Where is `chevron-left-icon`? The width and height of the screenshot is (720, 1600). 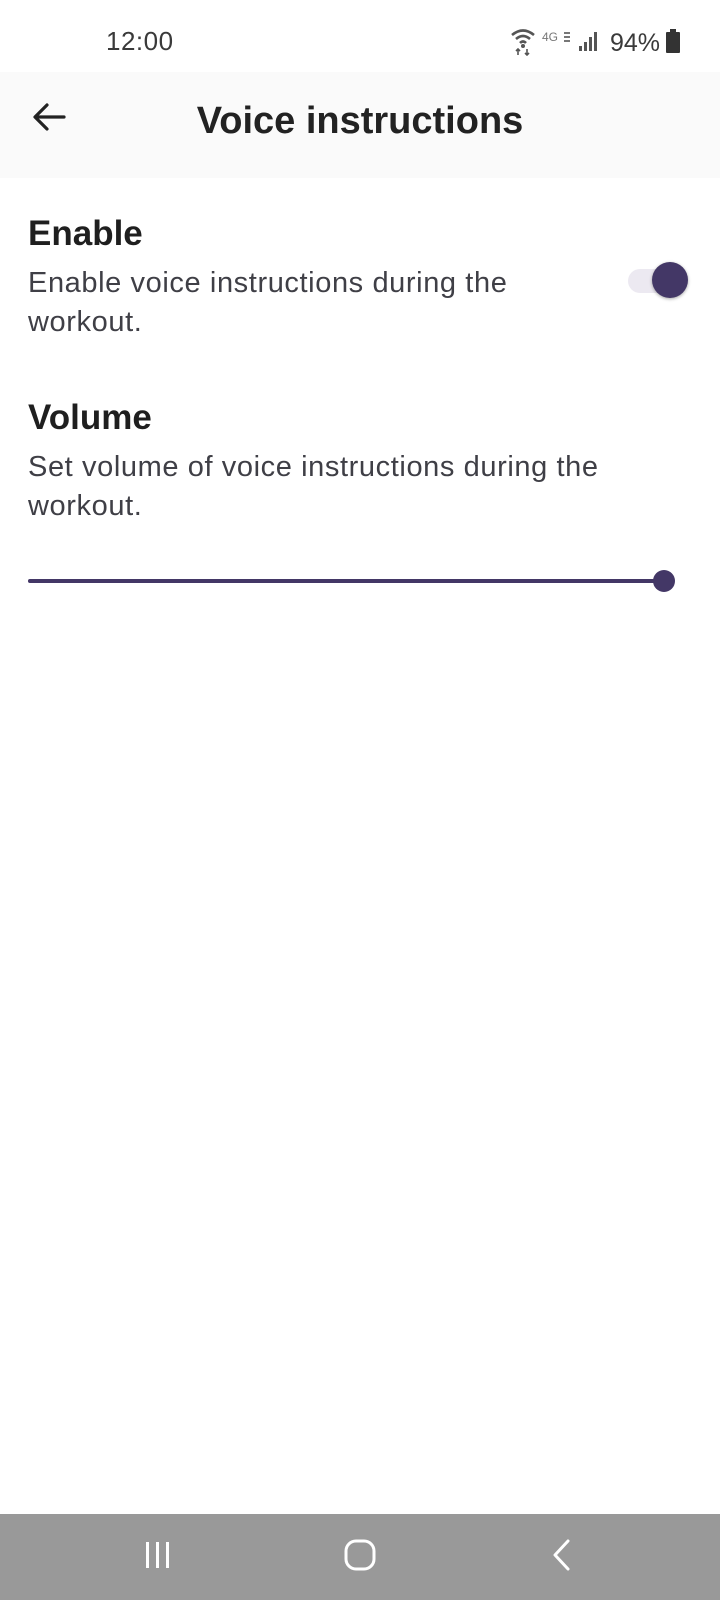
chevron-left-icon is located at coordinates (562, 1557).